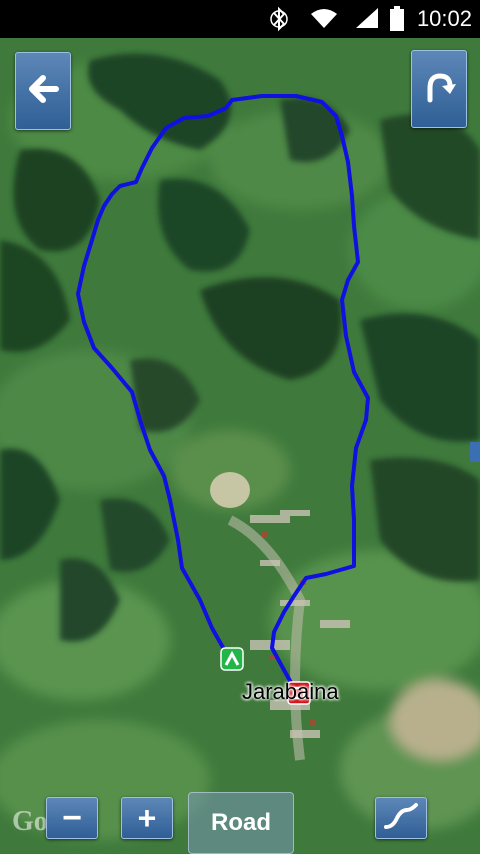 The image size is (480, 854). What do you see at coordinates (279, 21) in the screenshot?
I see `bluetooth-icon` at bounding box center [279, 21].